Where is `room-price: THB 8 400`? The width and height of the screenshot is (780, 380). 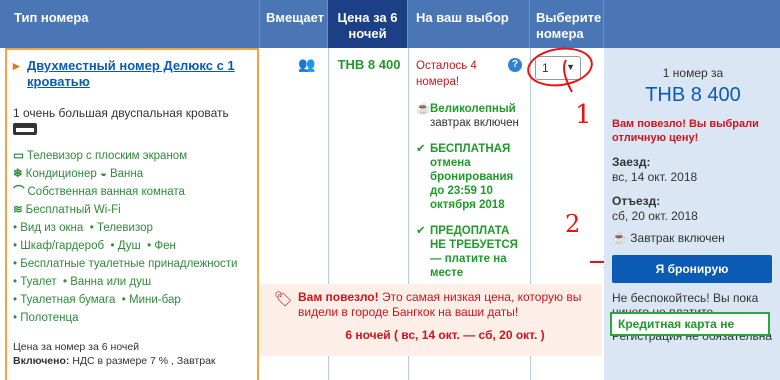 room-price: THB 8 400 is located at coordinates (369, 64).